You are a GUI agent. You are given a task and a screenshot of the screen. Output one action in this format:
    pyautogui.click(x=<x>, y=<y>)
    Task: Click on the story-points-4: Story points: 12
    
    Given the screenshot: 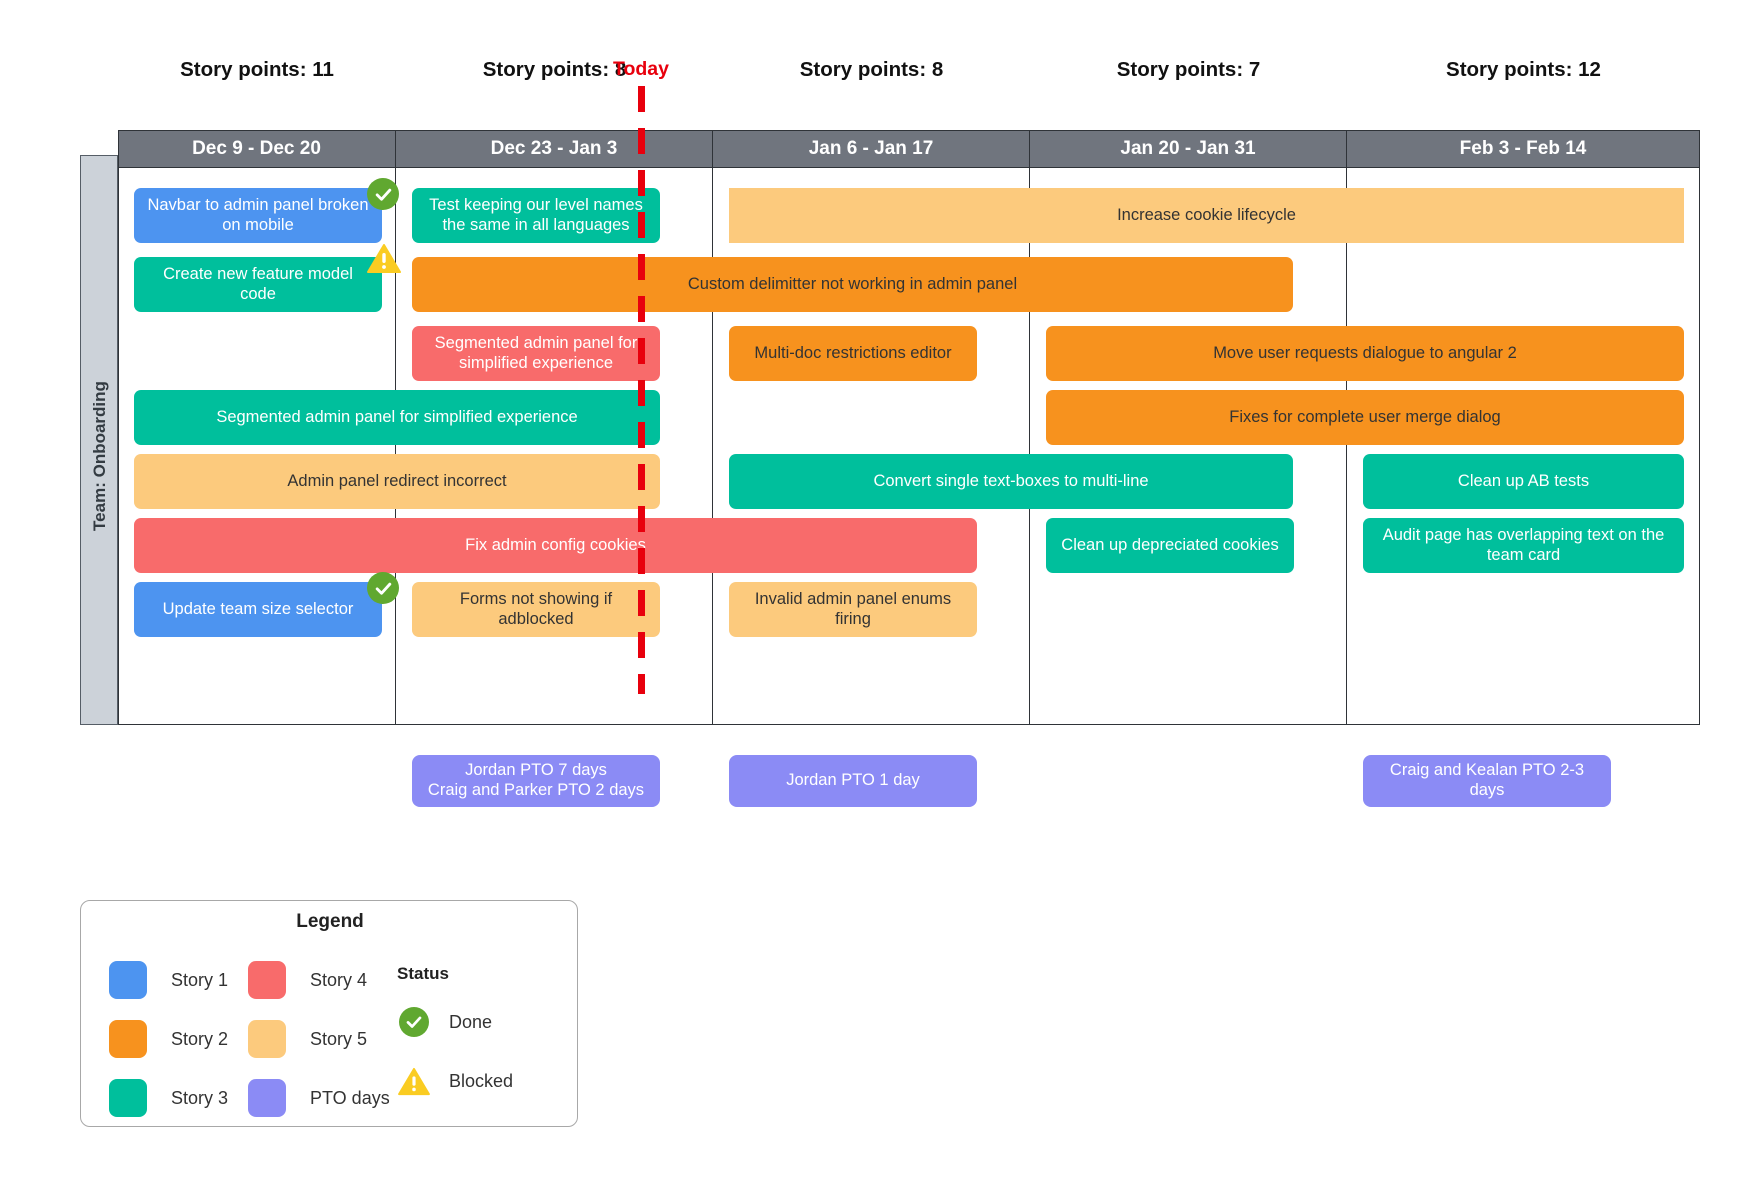 What is the action you would take?
    pyautogui.click(x=1523, y=69)
    